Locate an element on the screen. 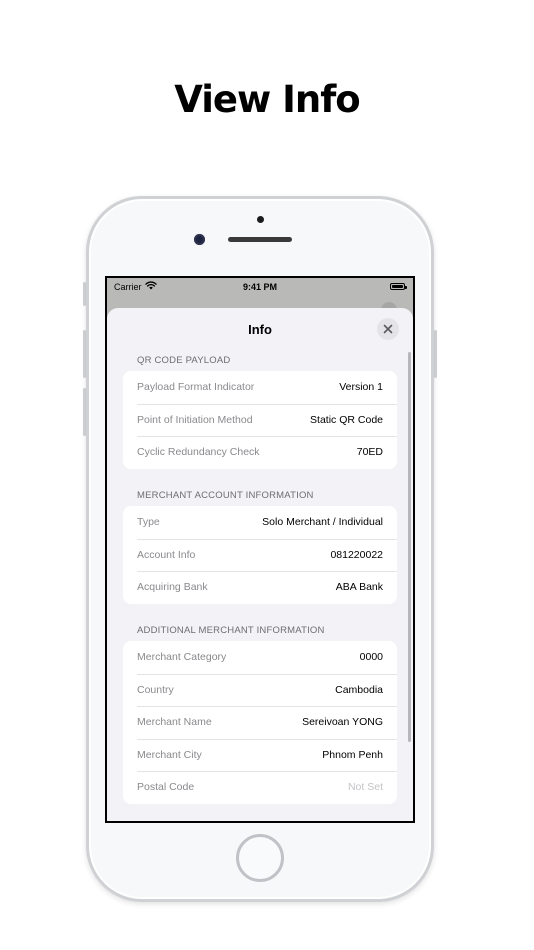 The image size is (534, 950). row-label: Payload Format Indicator is located at coordinates (196, 387).